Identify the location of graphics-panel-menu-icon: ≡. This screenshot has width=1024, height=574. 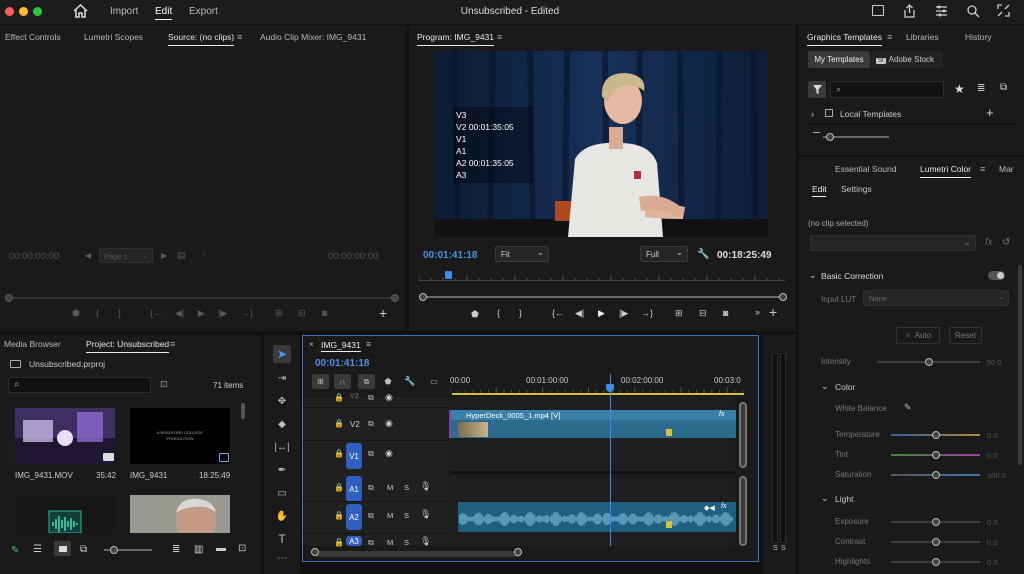
(889, 37).